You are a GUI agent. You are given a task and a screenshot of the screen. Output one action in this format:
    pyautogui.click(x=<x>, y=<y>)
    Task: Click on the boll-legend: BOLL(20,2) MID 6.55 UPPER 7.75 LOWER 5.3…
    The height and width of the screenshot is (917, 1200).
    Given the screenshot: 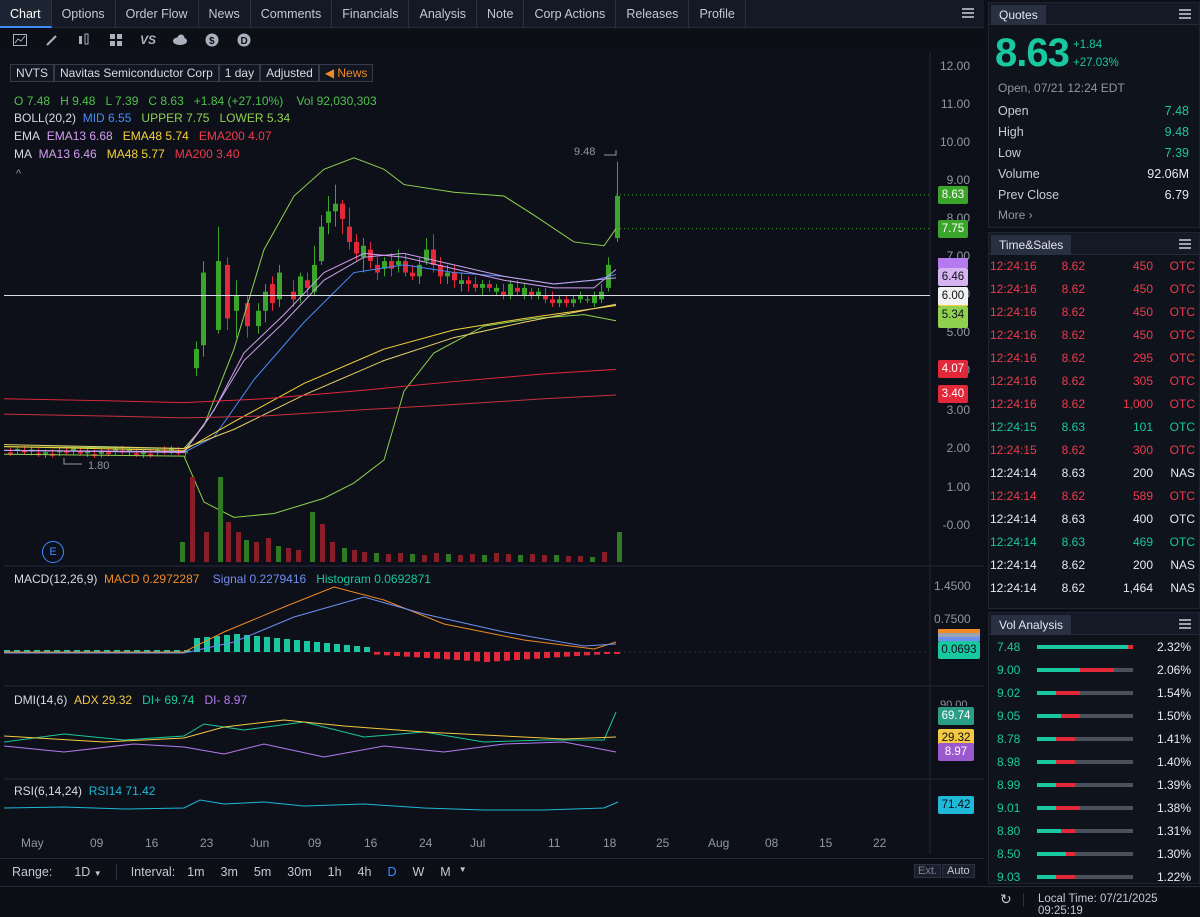 What is the action you would take?
    pyautogui.click(x=152, y=118)
    